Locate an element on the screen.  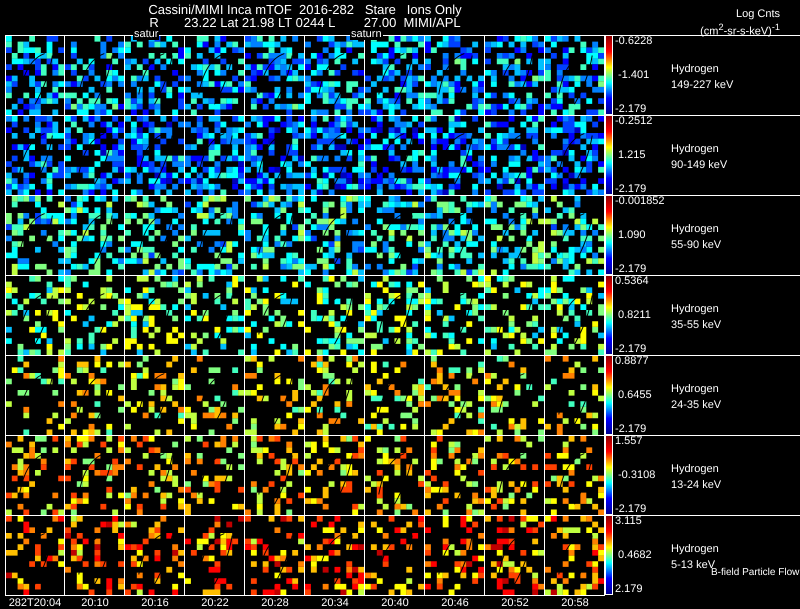
colorbar-mid: 0.4682 is located at coordinates (635, 555).